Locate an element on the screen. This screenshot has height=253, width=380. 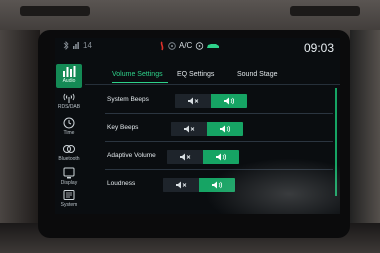
setting-row-system-beeps: System Beeps is located at coordinates (209, 101).